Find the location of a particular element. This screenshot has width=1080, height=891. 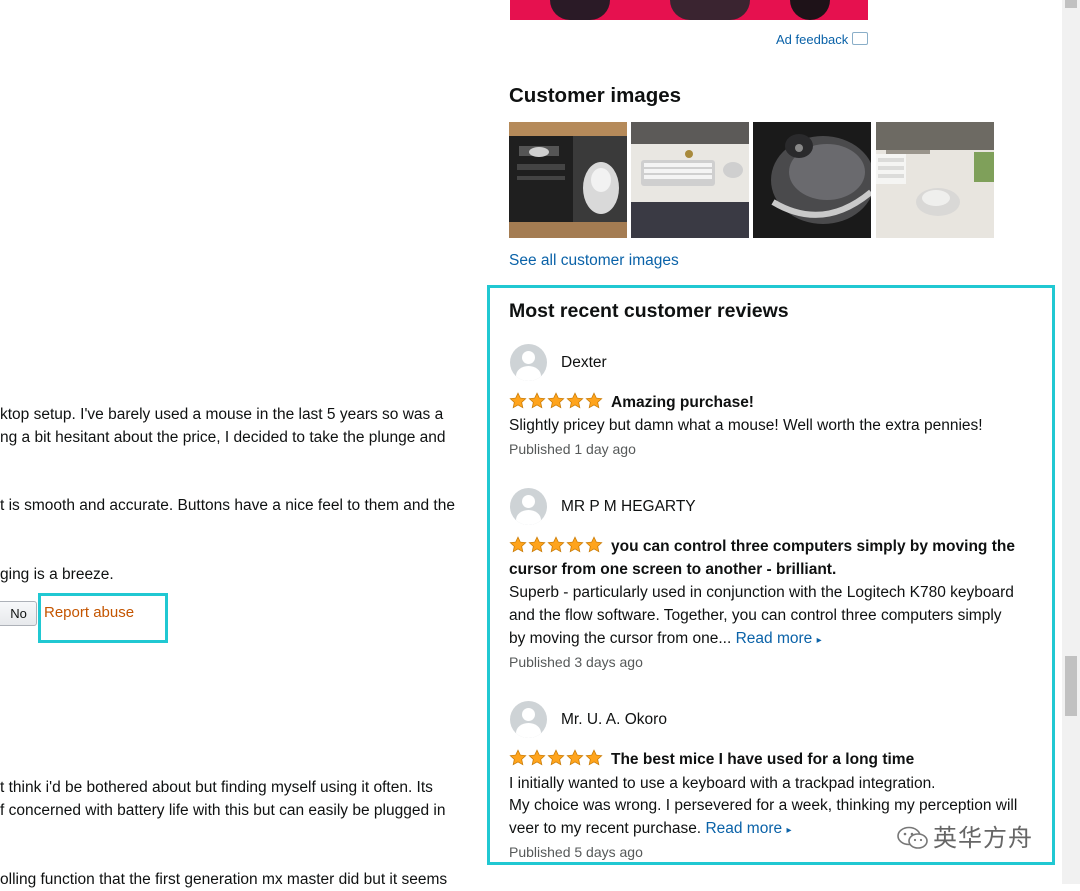

see-all-customer-images-link: See all customer images is located at coordinates (594, 261).